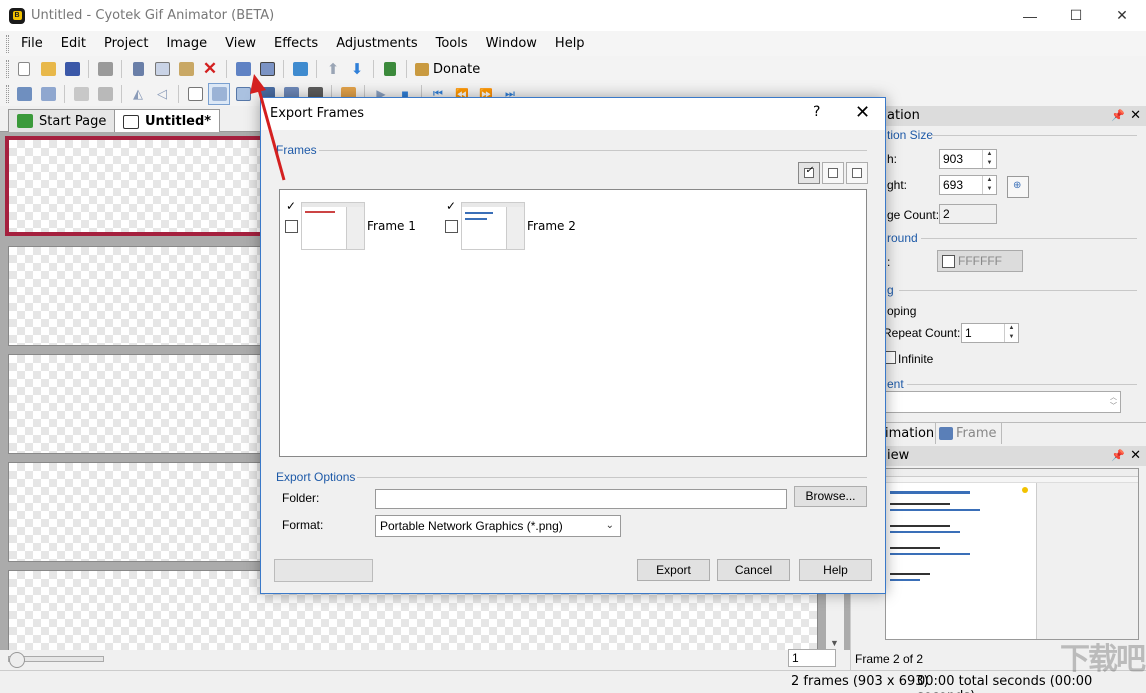 The height and width of the screenshot is (693, 1146). What do you see at coordinates (138, 94) in the screenshot?
I see `flip-horizontal-icon: ◭` at bounding box center [138, 94].